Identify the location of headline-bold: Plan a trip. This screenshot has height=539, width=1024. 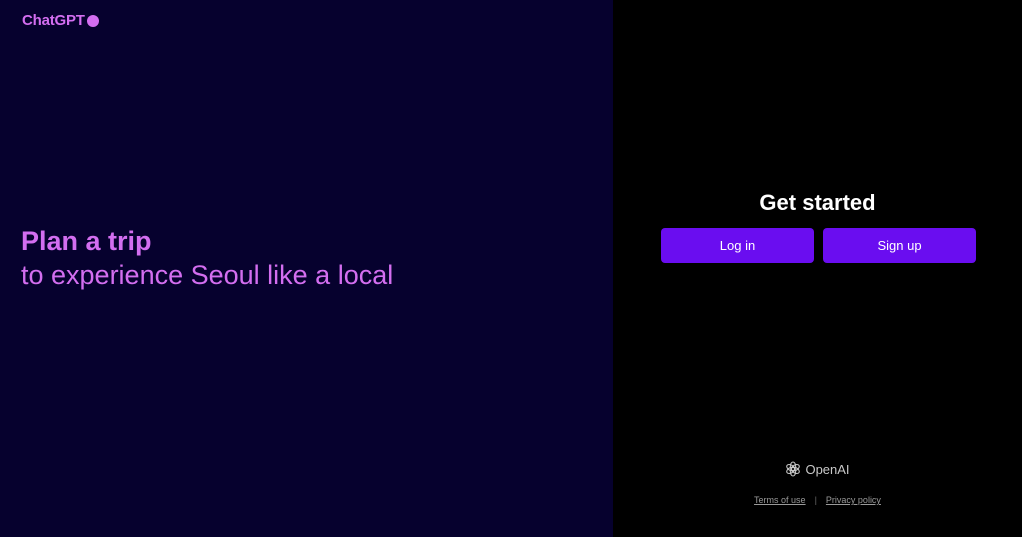
(86, 241).